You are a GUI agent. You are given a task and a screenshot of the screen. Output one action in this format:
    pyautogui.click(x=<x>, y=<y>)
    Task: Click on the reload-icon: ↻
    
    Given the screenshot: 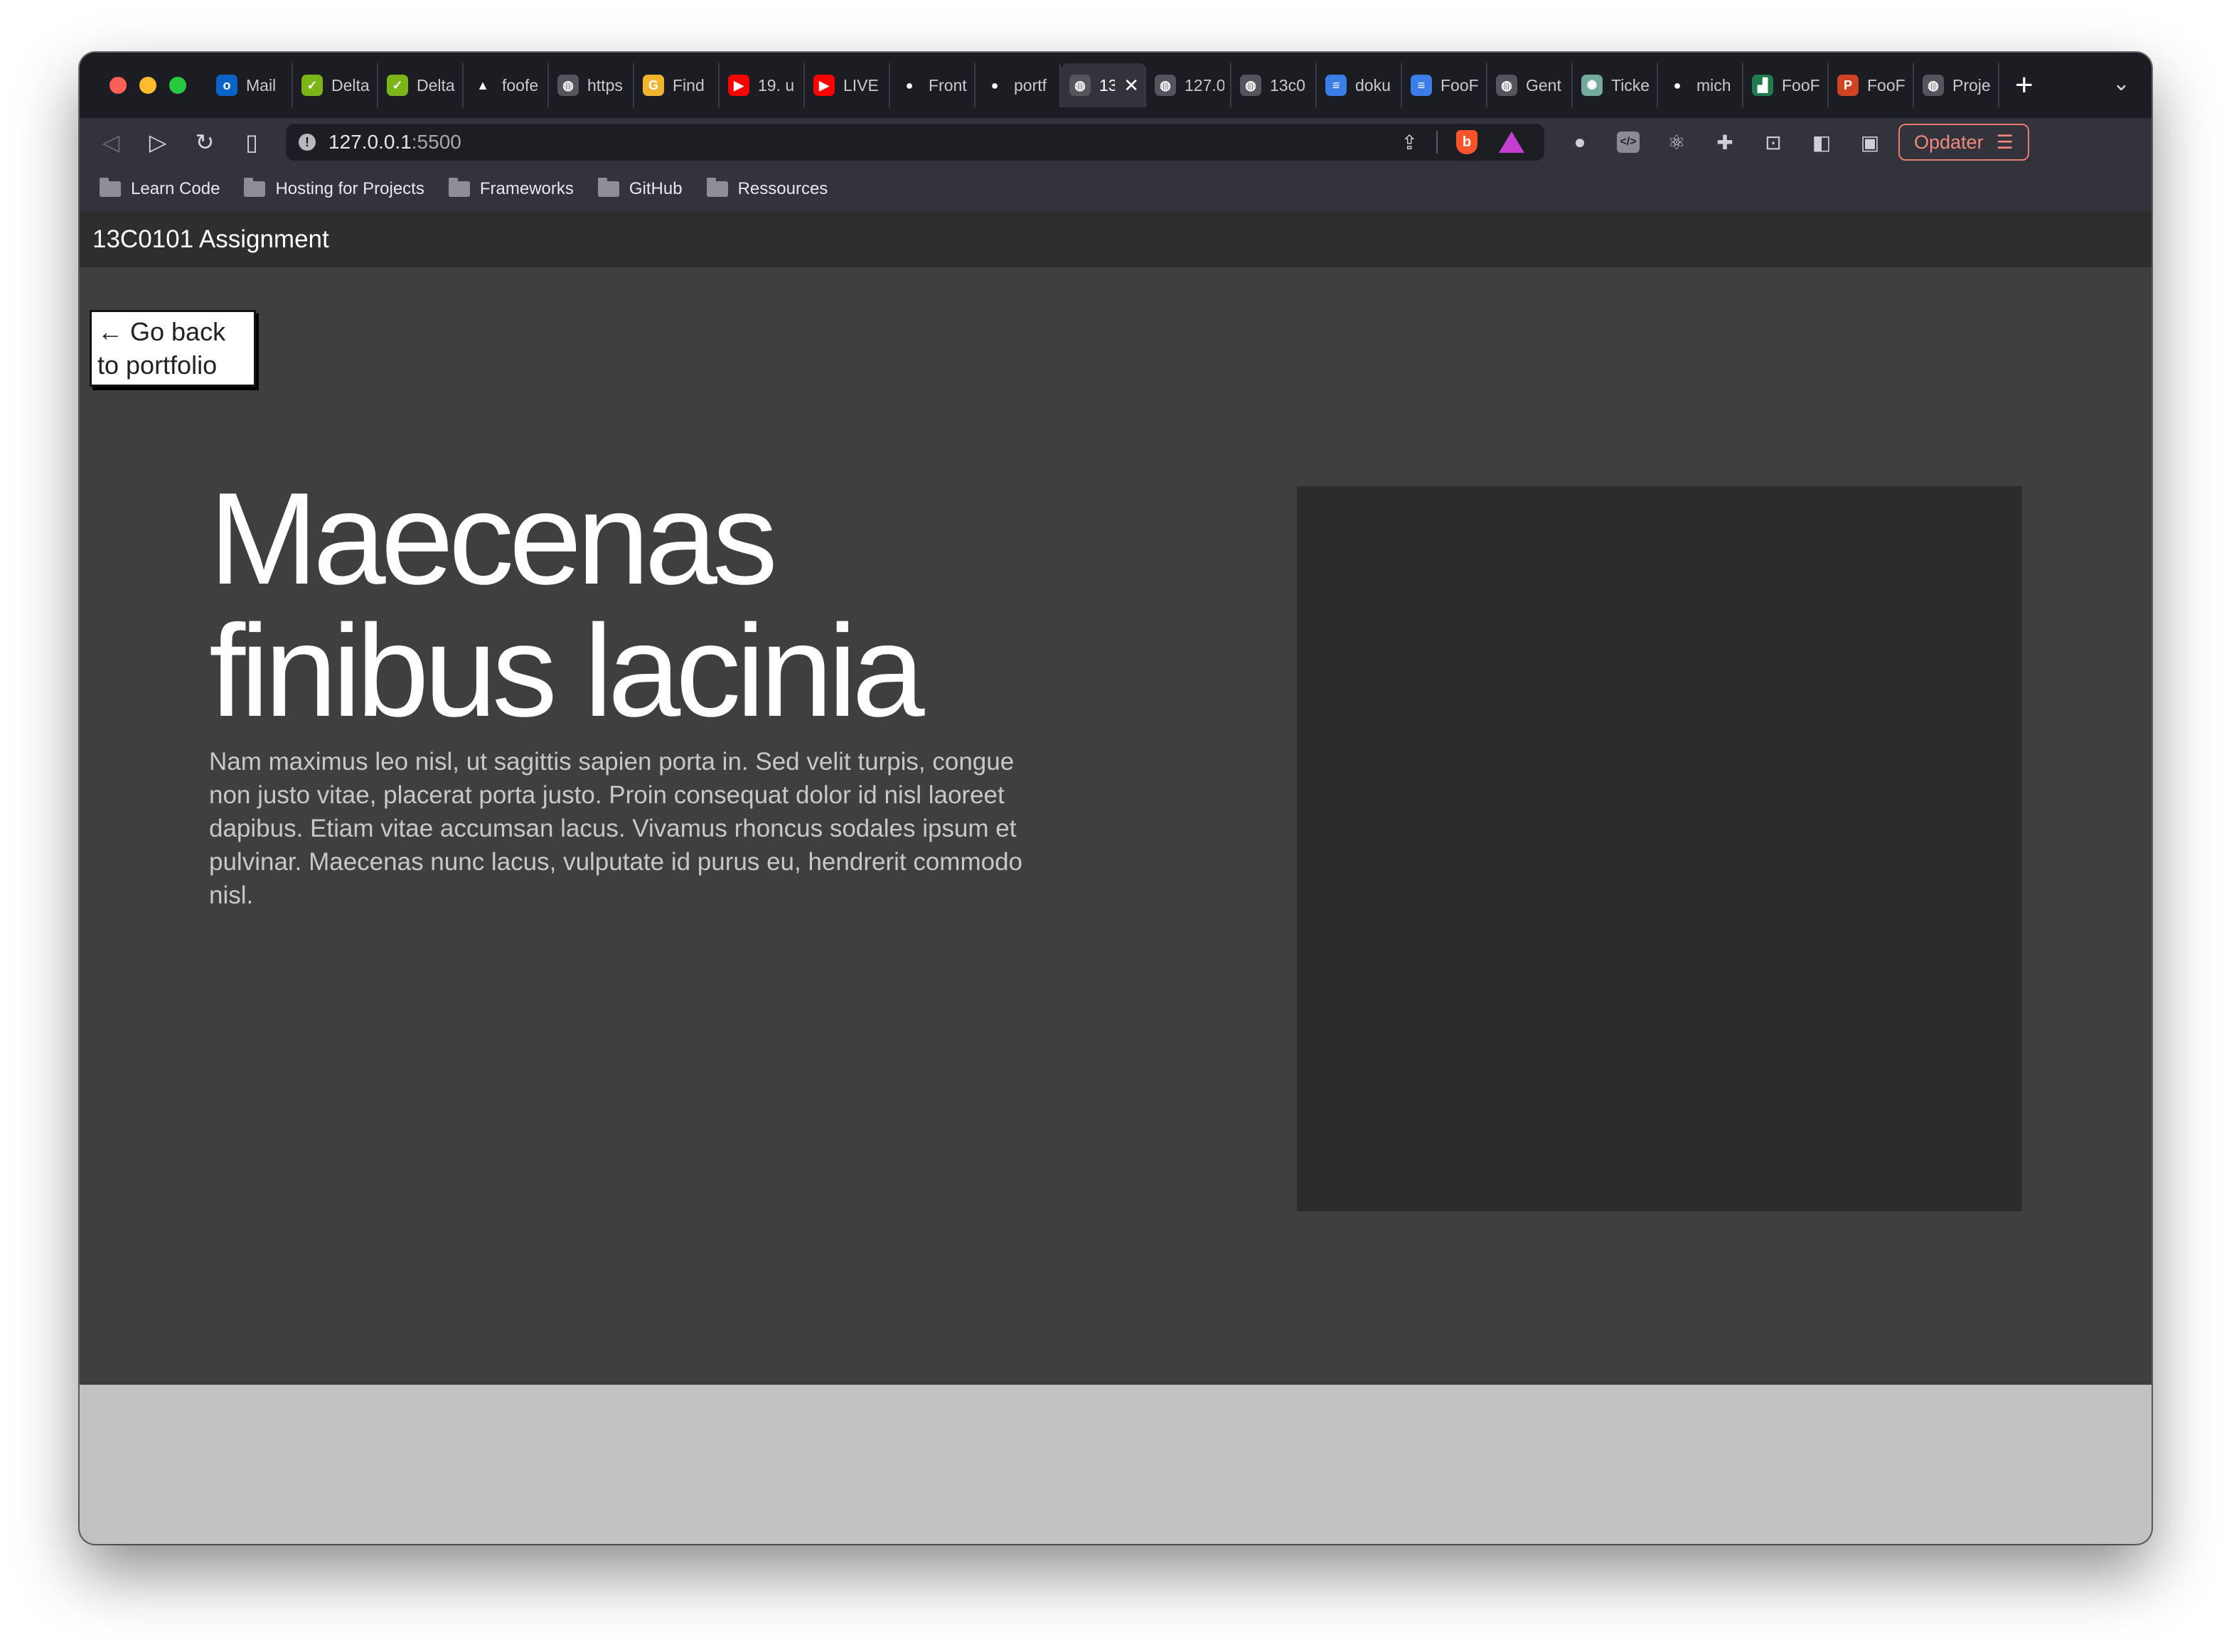 What is the action you would take?
    pyautogui.click(x=205, y=142)
    